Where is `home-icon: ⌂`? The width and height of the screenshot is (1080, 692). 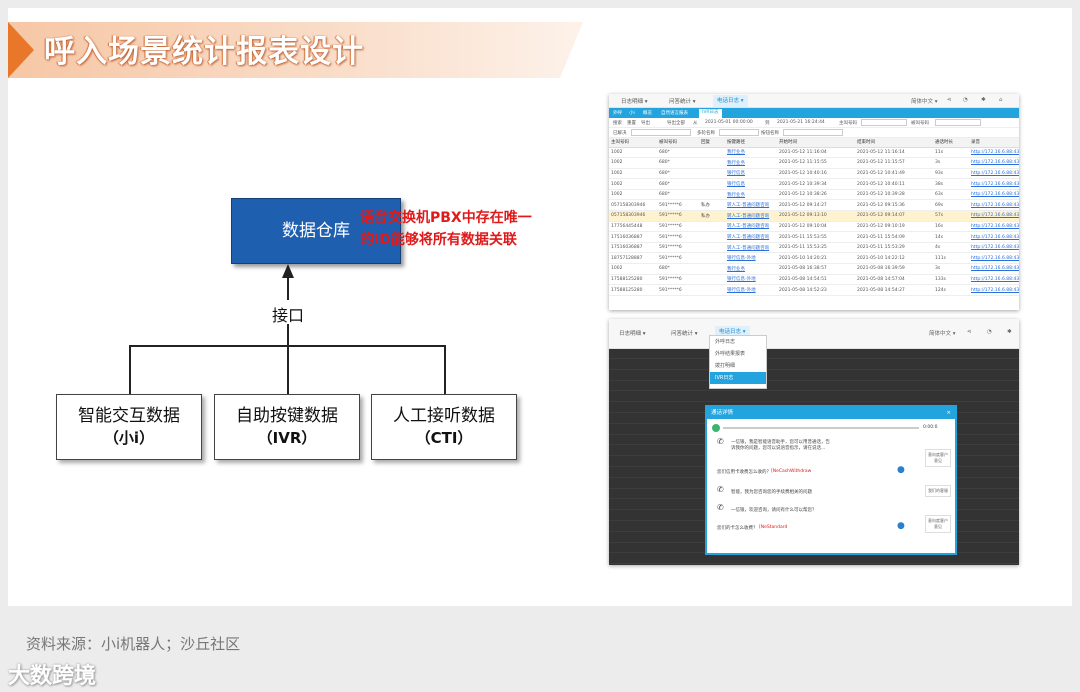 home-icon: ⌂ is located at coordinates (1001, 100).